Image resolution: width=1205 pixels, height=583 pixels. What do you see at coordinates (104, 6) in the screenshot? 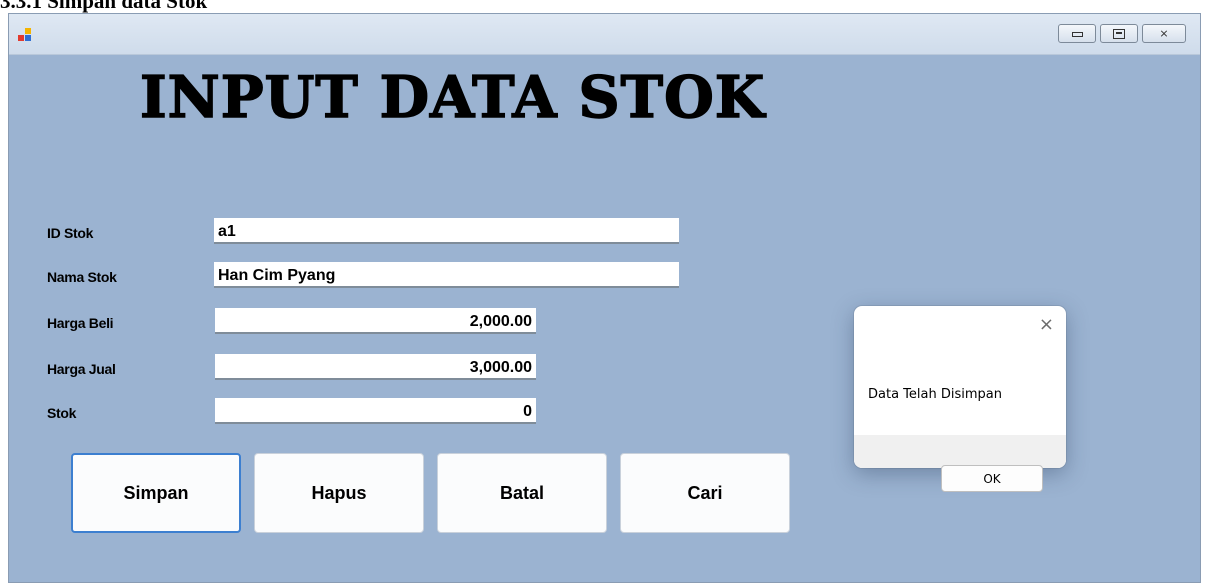
I see `document-caption: 3.3.1 Simpan data Stok` at bounding box center [104, 6].